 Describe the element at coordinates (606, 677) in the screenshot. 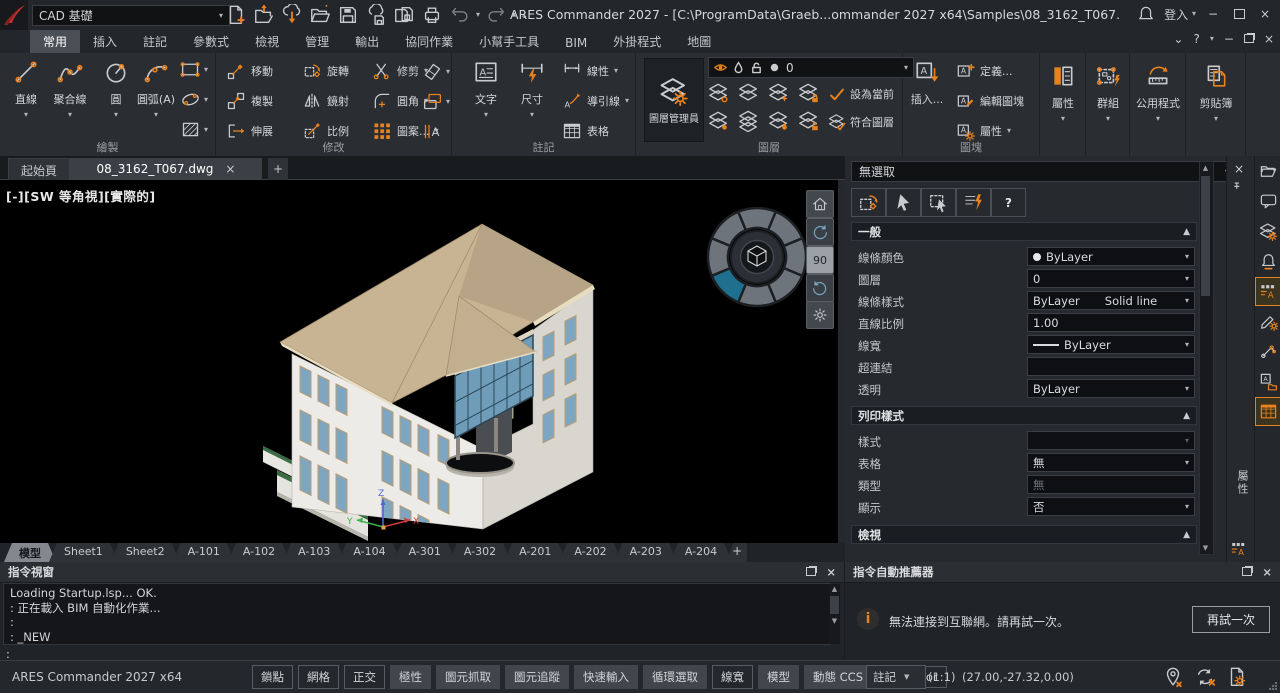

I see `toggle-6: 快速輸入` at that location.